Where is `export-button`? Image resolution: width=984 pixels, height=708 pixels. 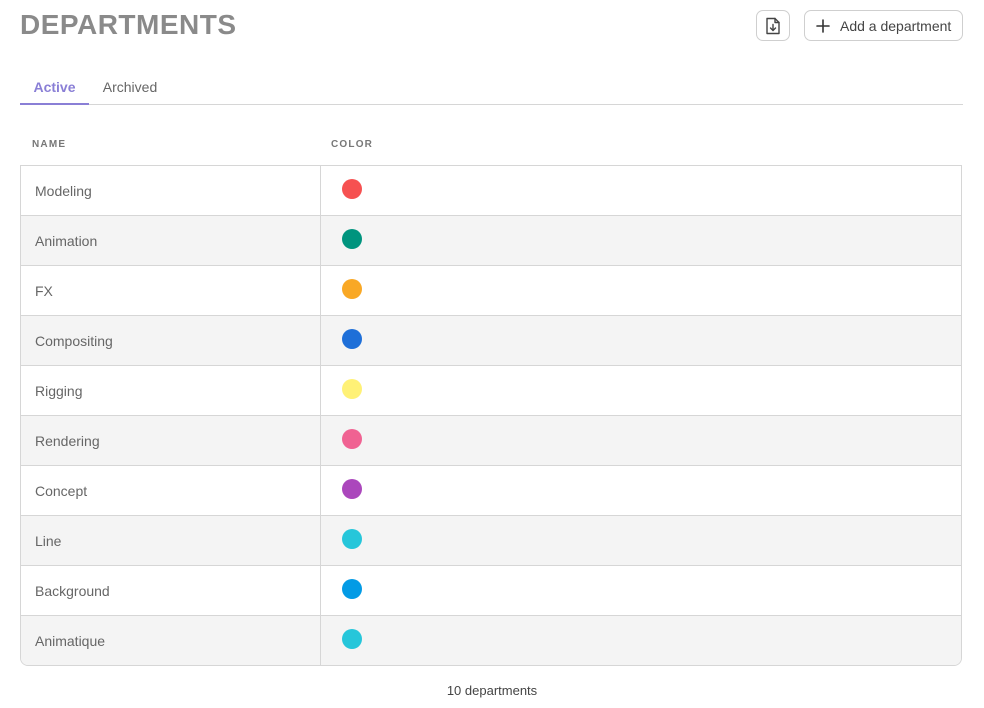 export-button is located at coordinates (773, 25).